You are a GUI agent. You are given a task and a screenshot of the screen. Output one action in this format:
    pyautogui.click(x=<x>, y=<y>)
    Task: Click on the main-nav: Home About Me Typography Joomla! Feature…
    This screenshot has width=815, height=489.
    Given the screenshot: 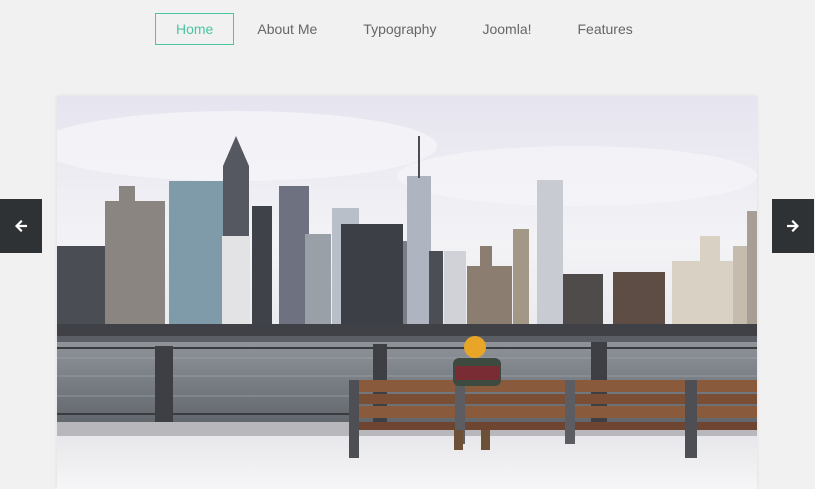 What is the action you would take?
    pyautogui.click(x=405, y=29)
    